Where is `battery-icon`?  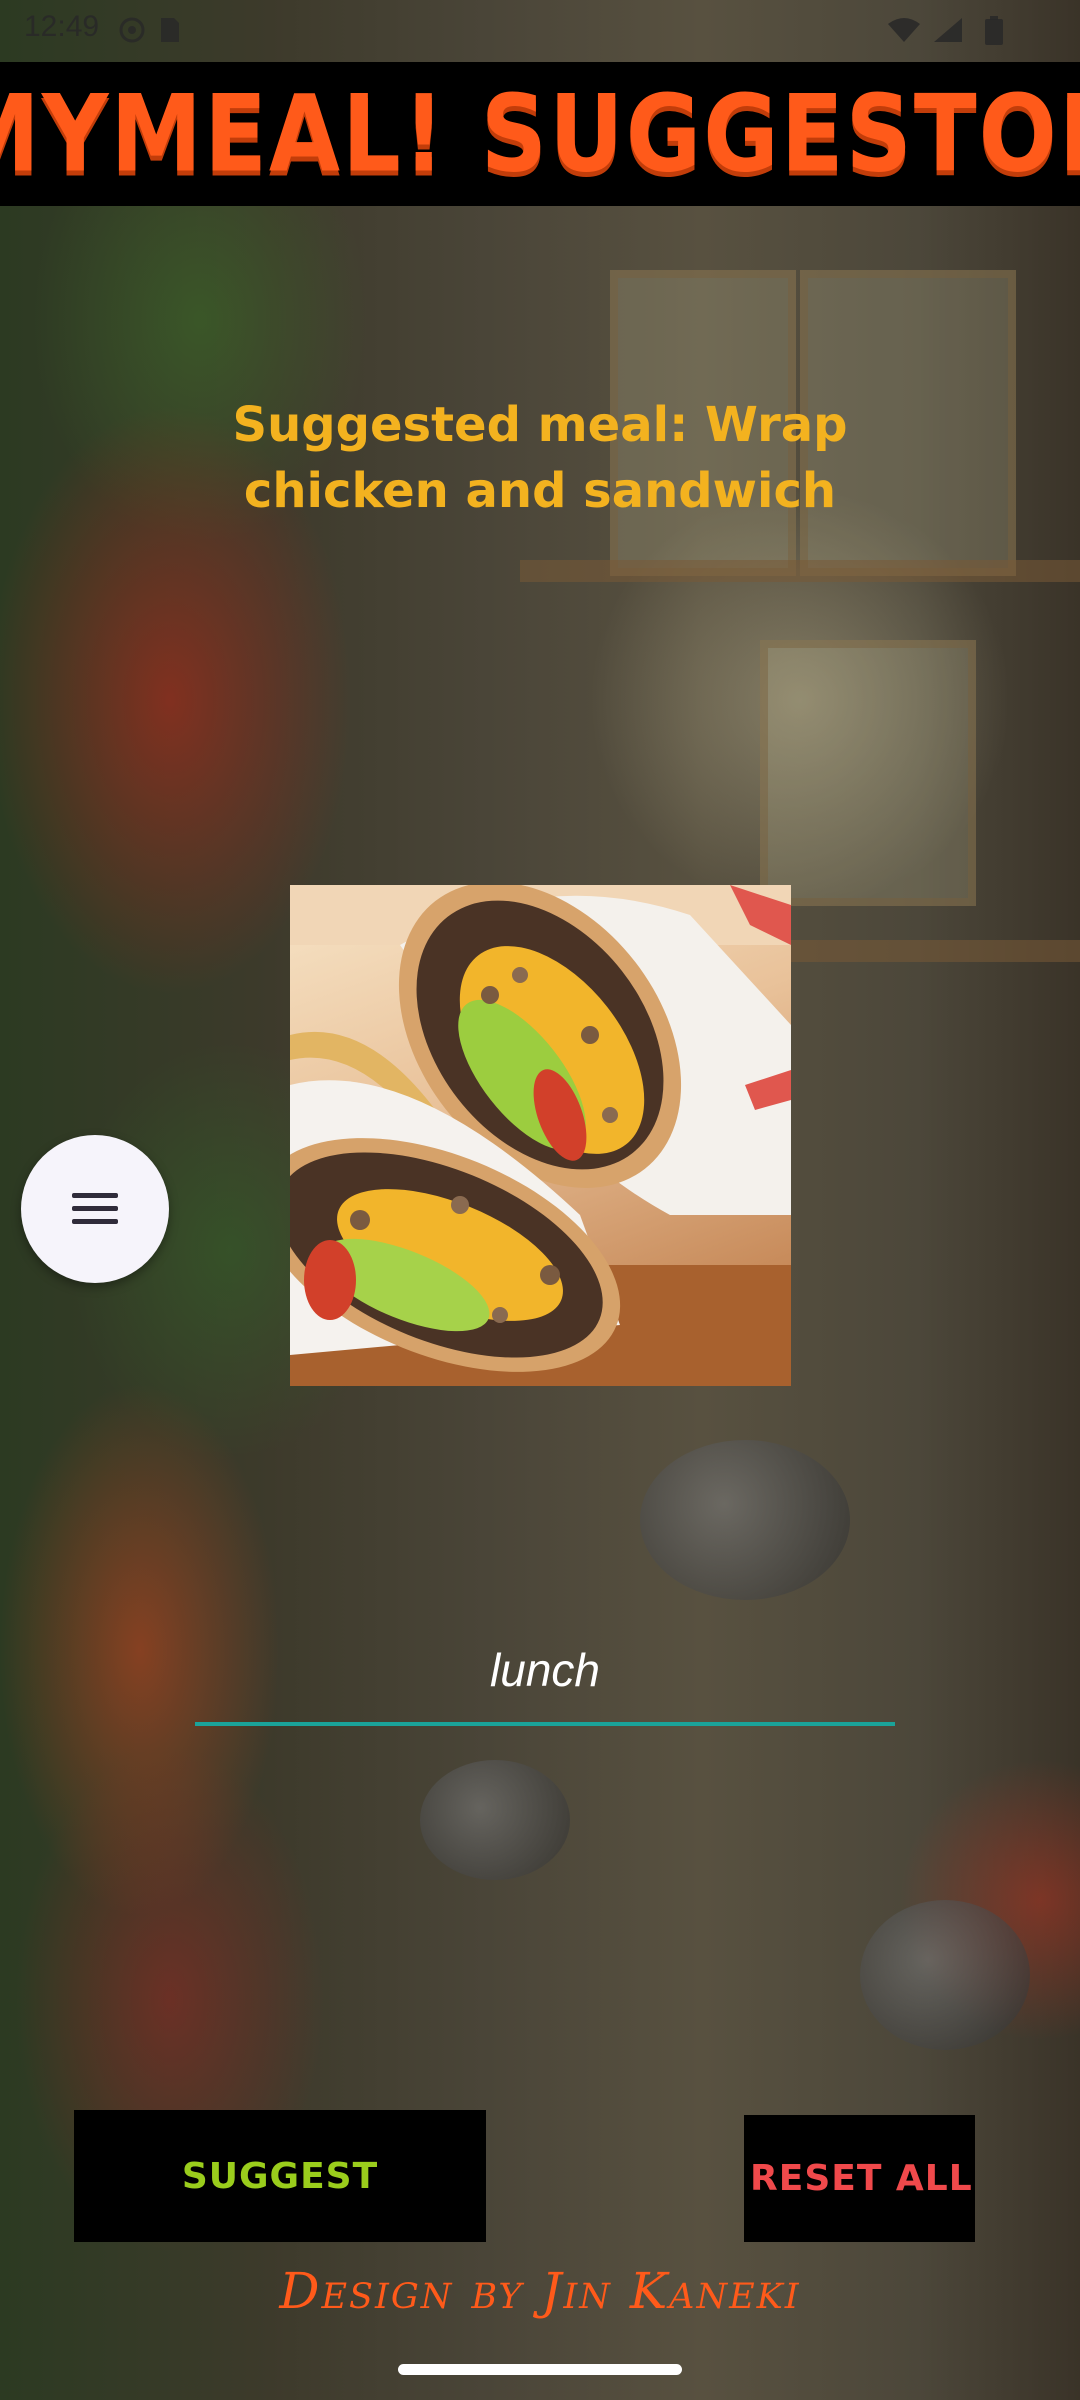
battery-icon is located at coordinates (994, 33).